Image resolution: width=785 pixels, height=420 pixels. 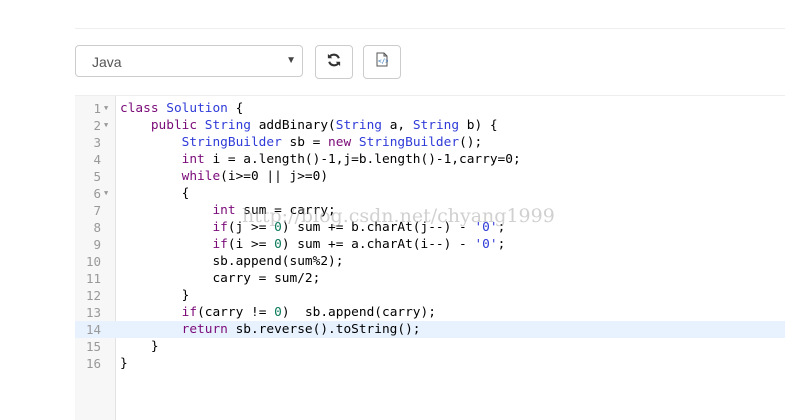 What do you see at coordinates (97, 227) in the screenshot?
I see `line-number: 8` at bounding box center [97, 227].